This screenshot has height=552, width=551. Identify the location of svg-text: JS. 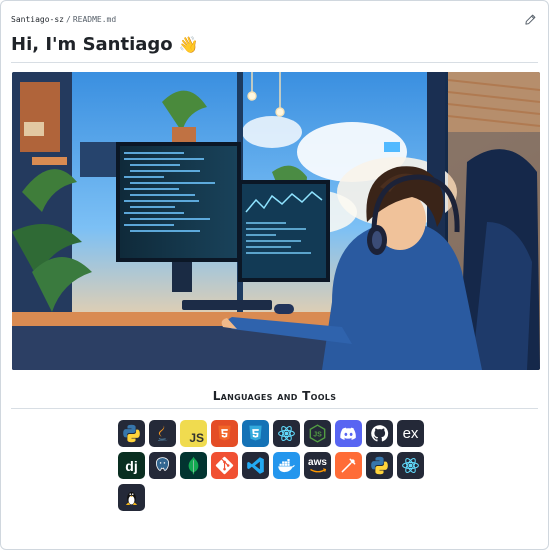
(317, 435).